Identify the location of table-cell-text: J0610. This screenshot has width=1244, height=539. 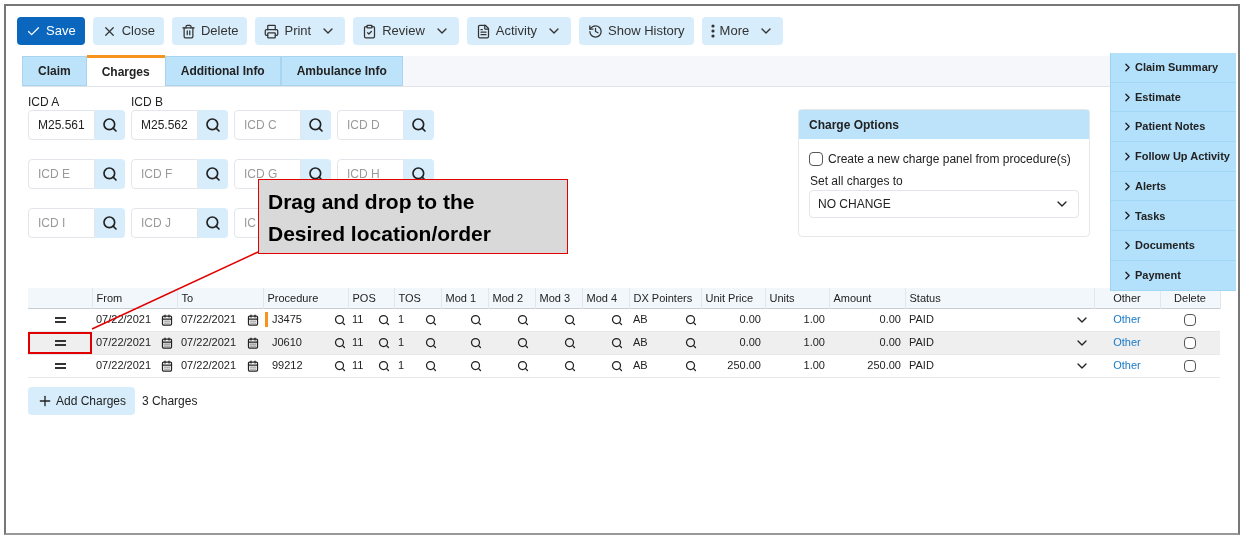
(287, 343).